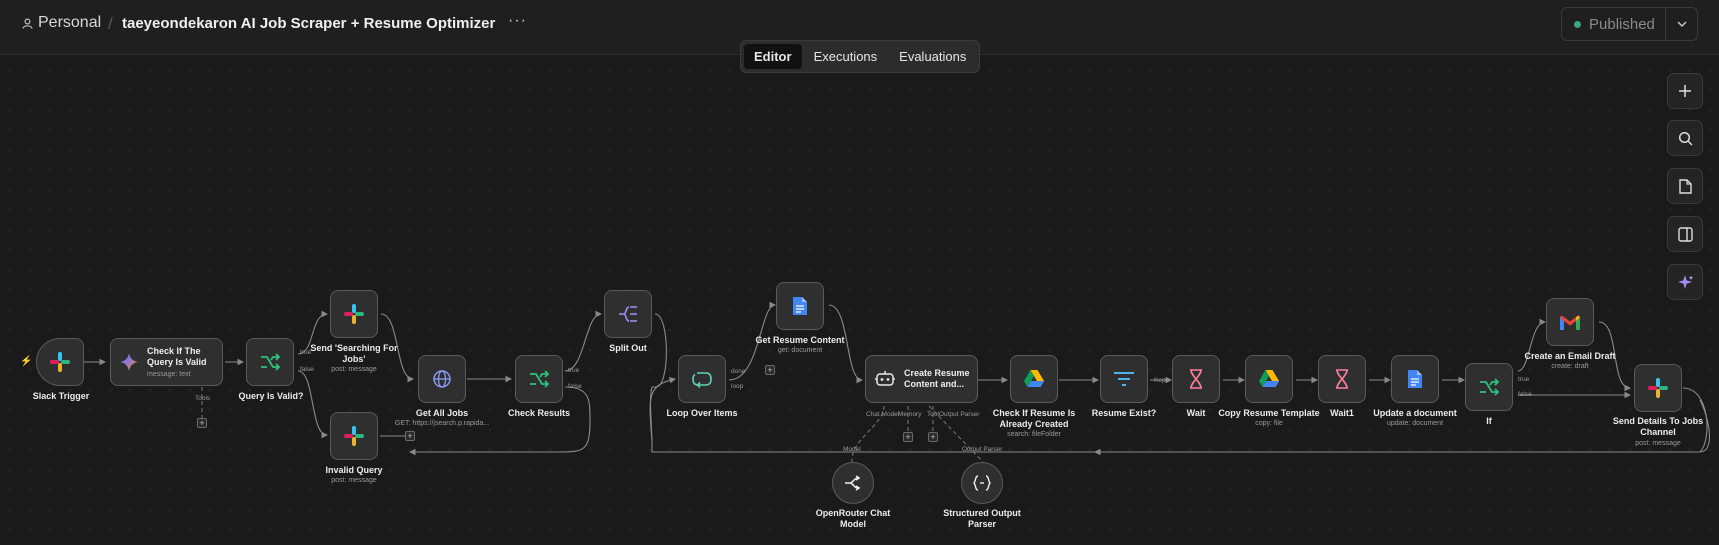  What do you see at coordinates (982, 449) in the screenshot?
I see `port-label-output-parser: Output Parser` at bounding box center [982, 449].